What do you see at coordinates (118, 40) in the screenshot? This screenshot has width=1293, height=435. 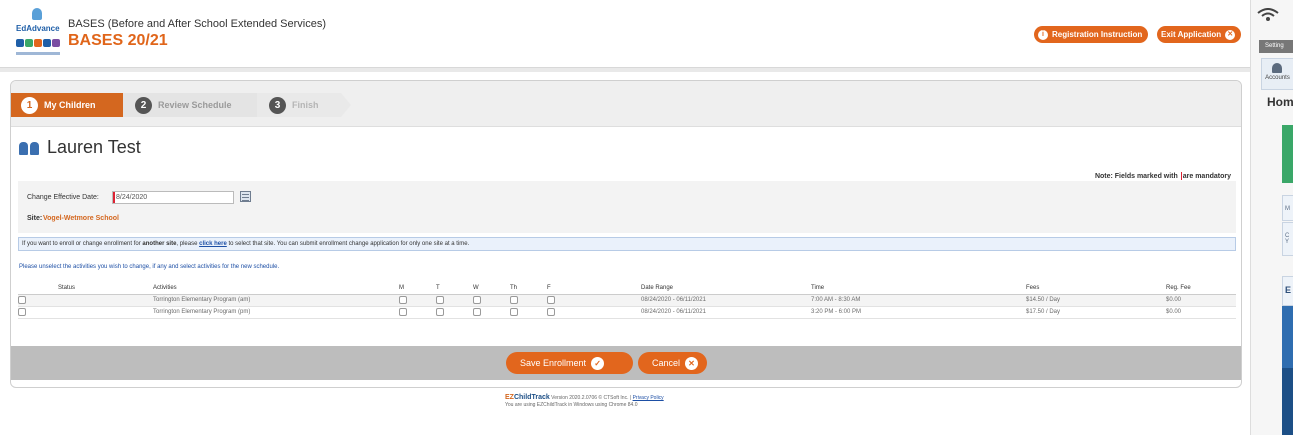 I see `app-title: BASES 20/21` at bounding box center [118, 40].